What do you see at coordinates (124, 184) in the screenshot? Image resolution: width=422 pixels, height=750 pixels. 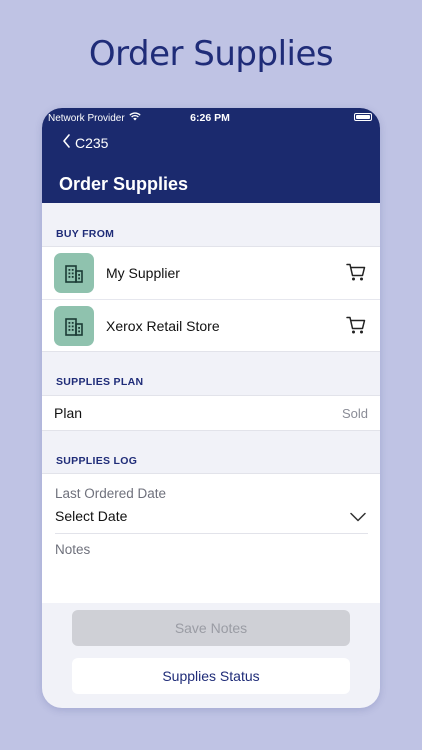 I see `page-title: Order Supplies` at bounding box center [124, 184].